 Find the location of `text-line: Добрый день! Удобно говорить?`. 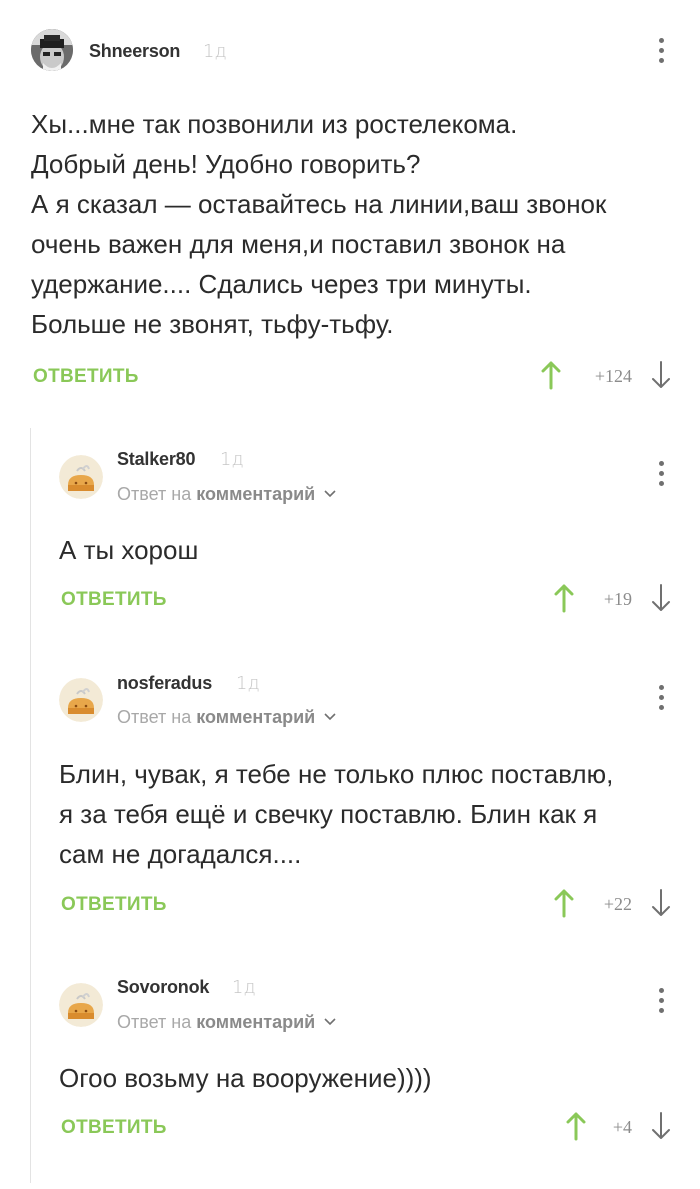

text-line: Добрый день! Удобно говорить? is located at coordinates (226, 164).